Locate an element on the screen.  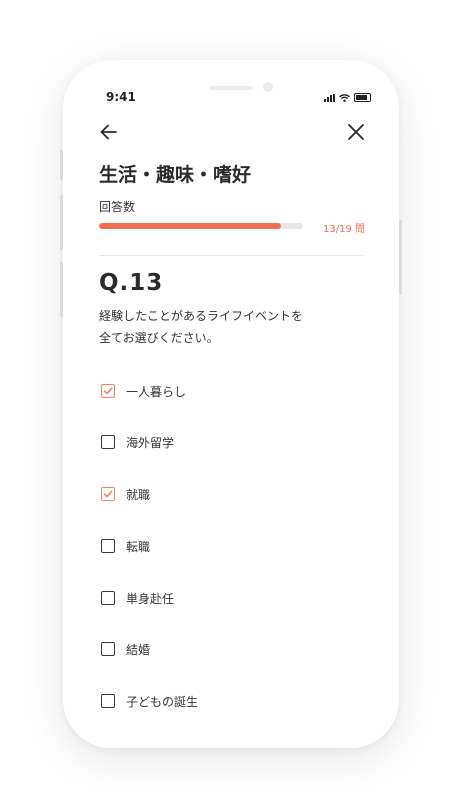
option-row: 子どもの誕生 is located at coordinates (149, 701).